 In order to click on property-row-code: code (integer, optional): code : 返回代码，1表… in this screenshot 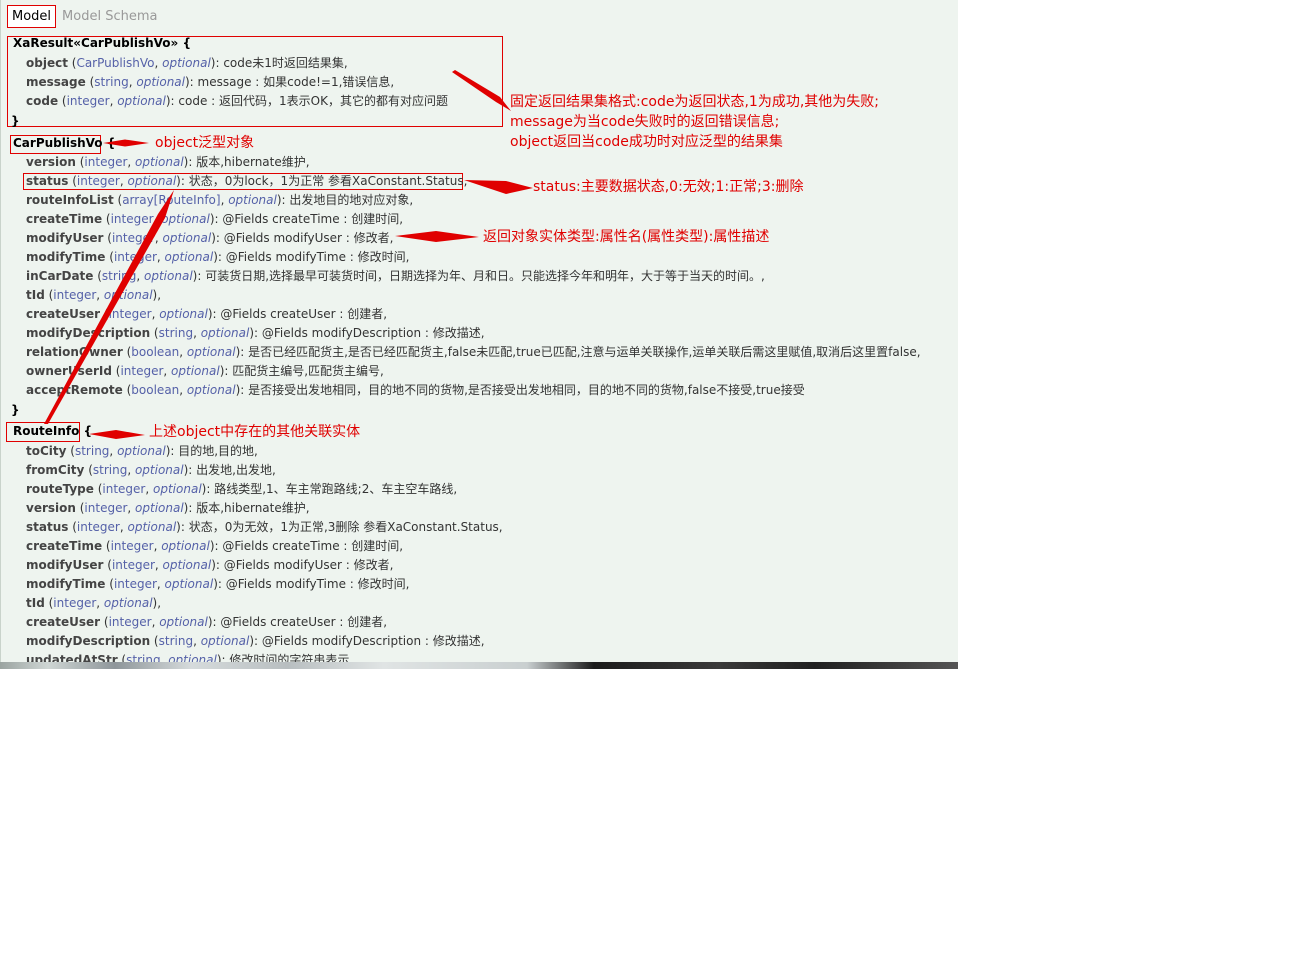, I will do `click(237, 101)`.